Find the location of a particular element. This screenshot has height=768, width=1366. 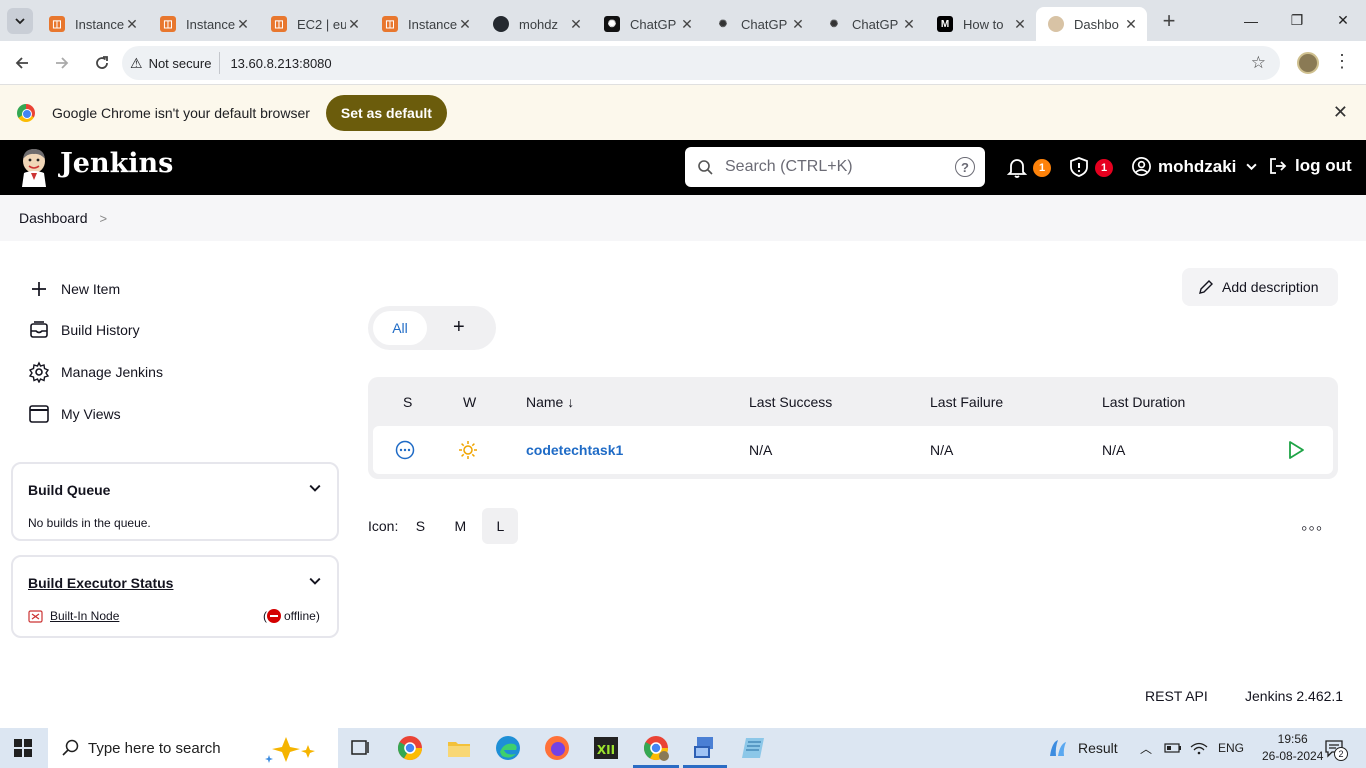

add-description-button: Add description is located at coordinates (1260, 287).